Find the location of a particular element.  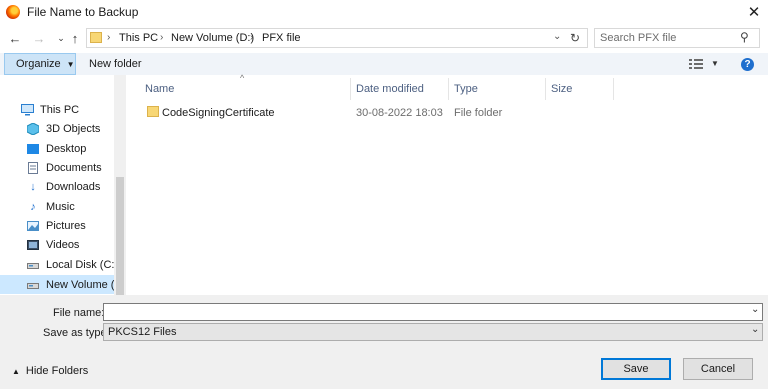

nav-item-3d-objects: 3D Objects is located at coordinates (63, 128).